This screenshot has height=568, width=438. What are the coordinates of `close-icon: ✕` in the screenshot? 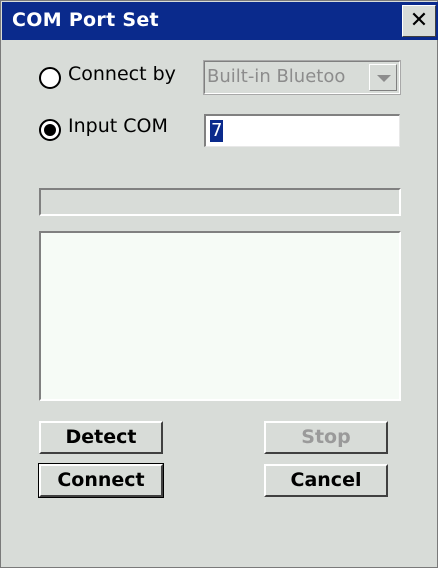 It's located at (419, 20).